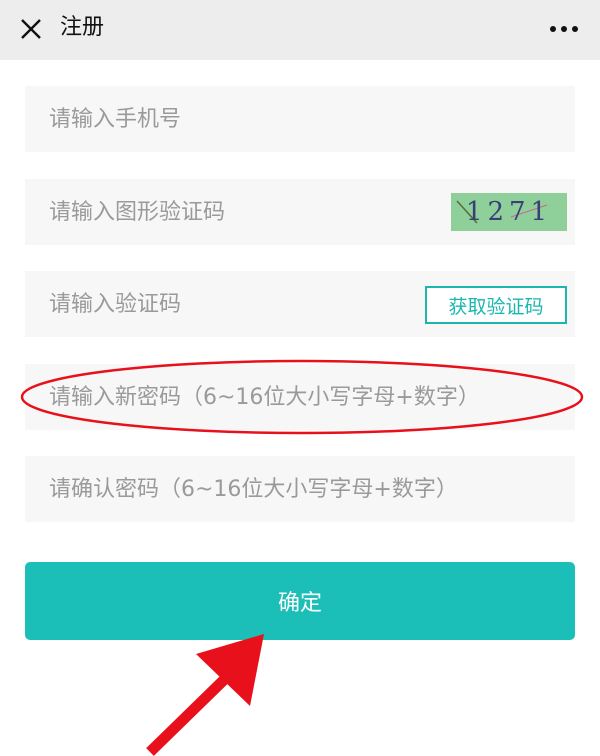 This screenshot has width=600, height=756. What do you see at coordinates (300, 304) in the screenshot?
I see `sms-code-field: 获取验证码` at bounding box center [300, 304].